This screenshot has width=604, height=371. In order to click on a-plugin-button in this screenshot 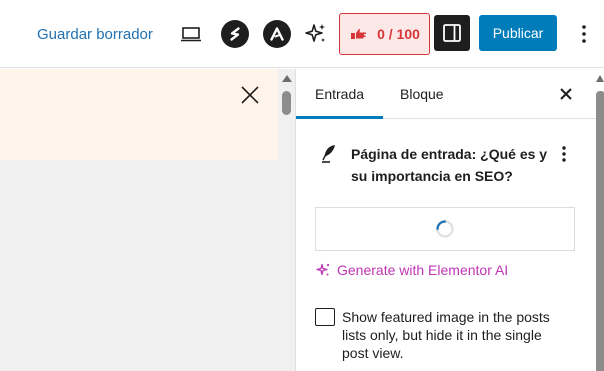, I will do `click(277, 34)`.